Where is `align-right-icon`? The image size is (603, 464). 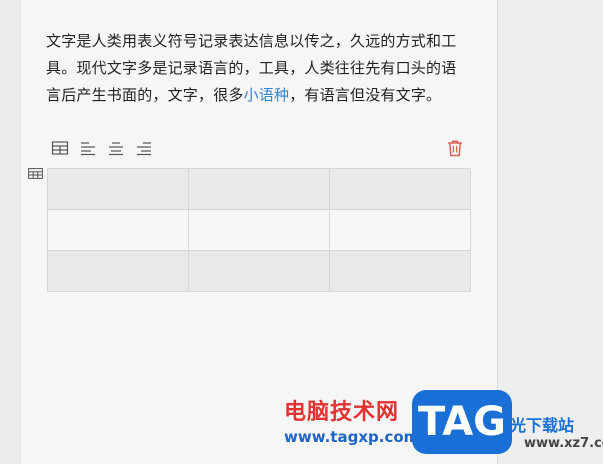
align-right-icon is located at coordinates (144, 149).